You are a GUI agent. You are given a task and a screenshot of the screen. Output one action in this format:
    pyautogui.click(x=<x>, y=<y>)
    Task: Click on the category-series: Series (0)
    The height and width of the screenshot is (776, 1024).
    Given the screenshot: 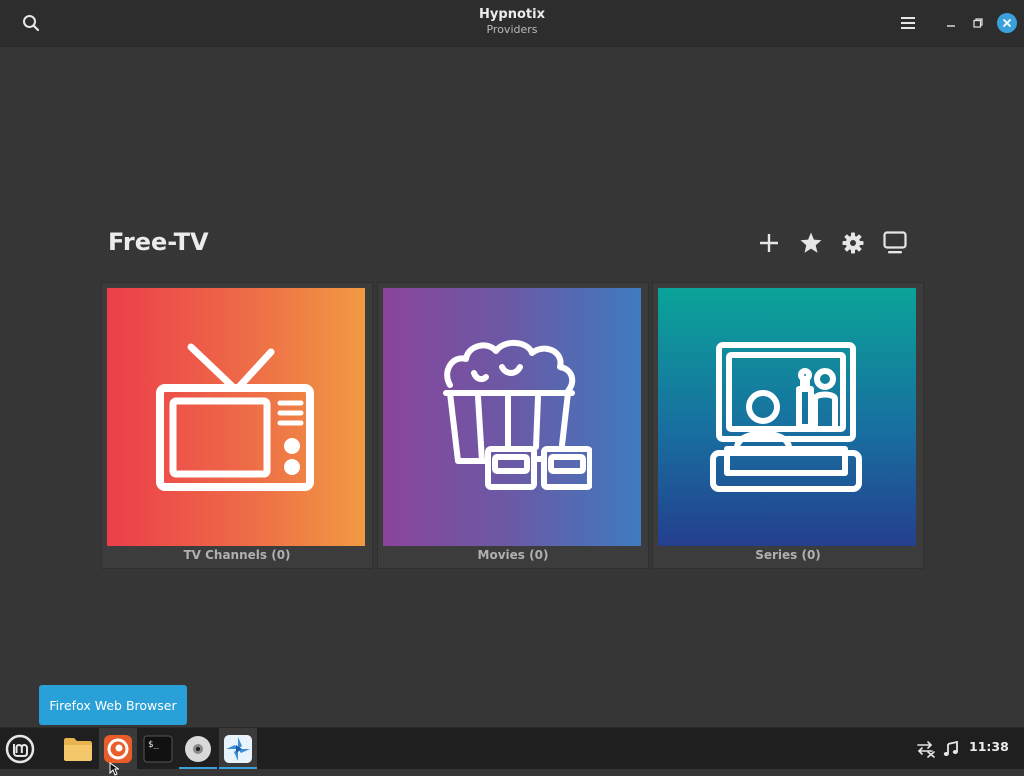 What is the action you would take?
    pyautogui.click(x=788, y=425)
    